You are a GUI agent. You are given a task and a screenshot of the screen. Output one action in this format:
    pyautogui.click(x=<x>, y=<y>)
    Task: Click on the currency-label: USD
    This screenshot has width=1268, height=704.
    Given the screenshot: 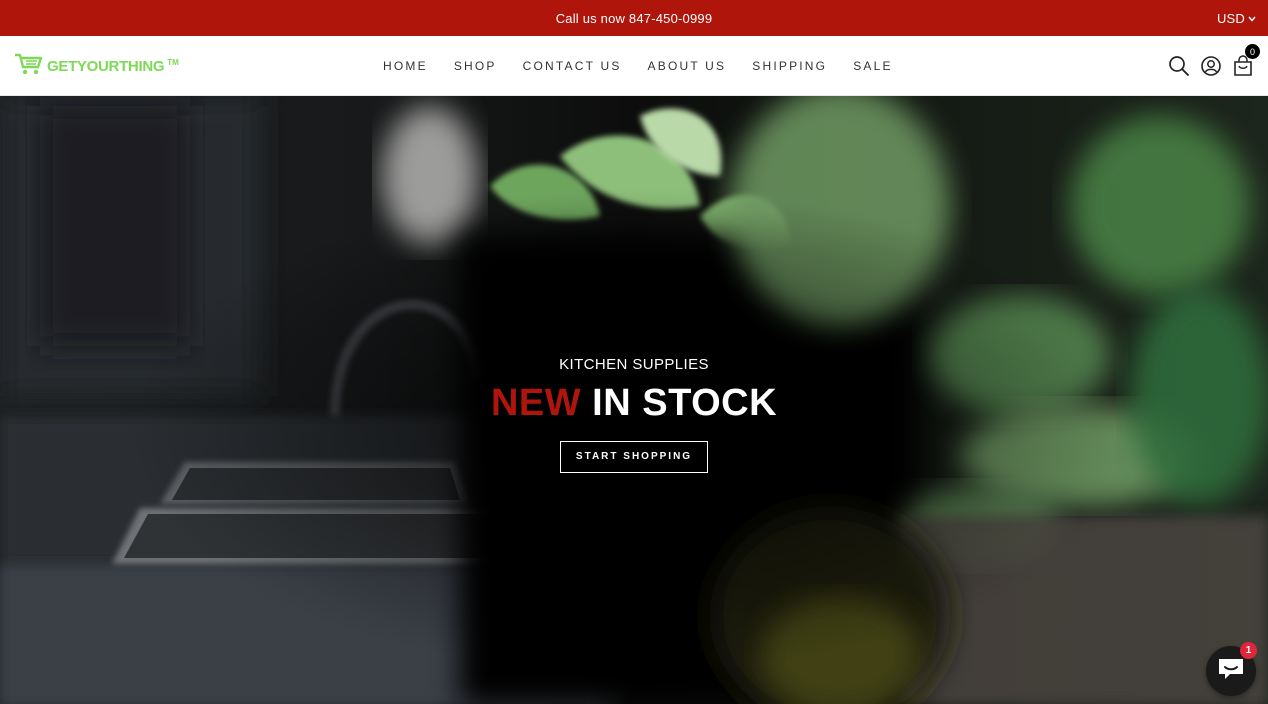 What is the action you would take?
    pyautogui.click(x=1230, y=18)
    